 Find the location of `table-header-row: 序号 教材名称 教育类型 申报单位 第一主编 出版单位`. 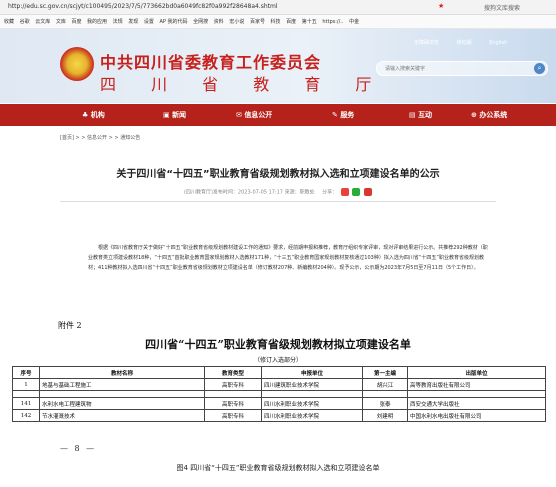

table-header-row: 序号 教材名称 教育类型 申报单位 第一主编 出版单位 is located at coordinates (279, 372).